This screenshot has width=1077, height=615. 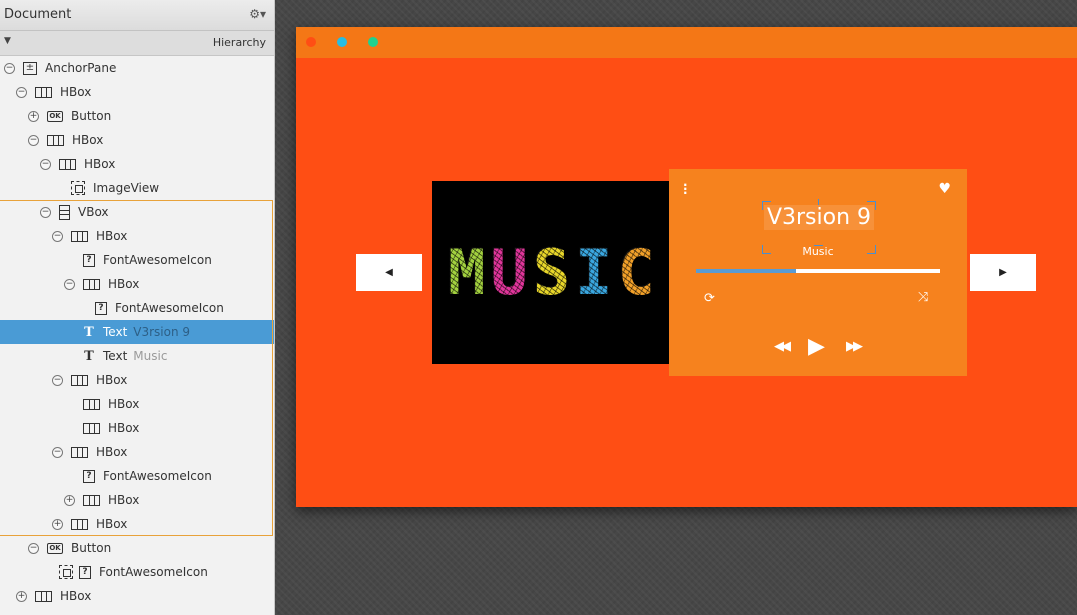 What do you see at coordinates (818, 251) in the screenshot?
I see `song-artist: Music` at bounding box center [818, 251].